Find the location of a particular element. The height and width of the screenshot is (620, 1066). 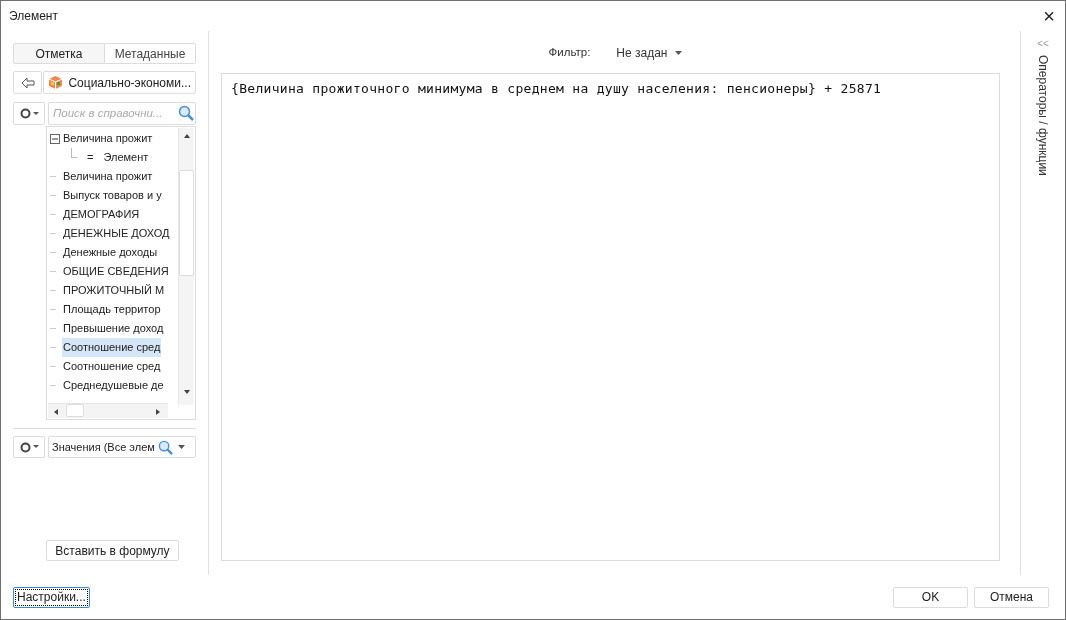

tree-item: Выпуск товаров и у is located at coordinates (112, 195).